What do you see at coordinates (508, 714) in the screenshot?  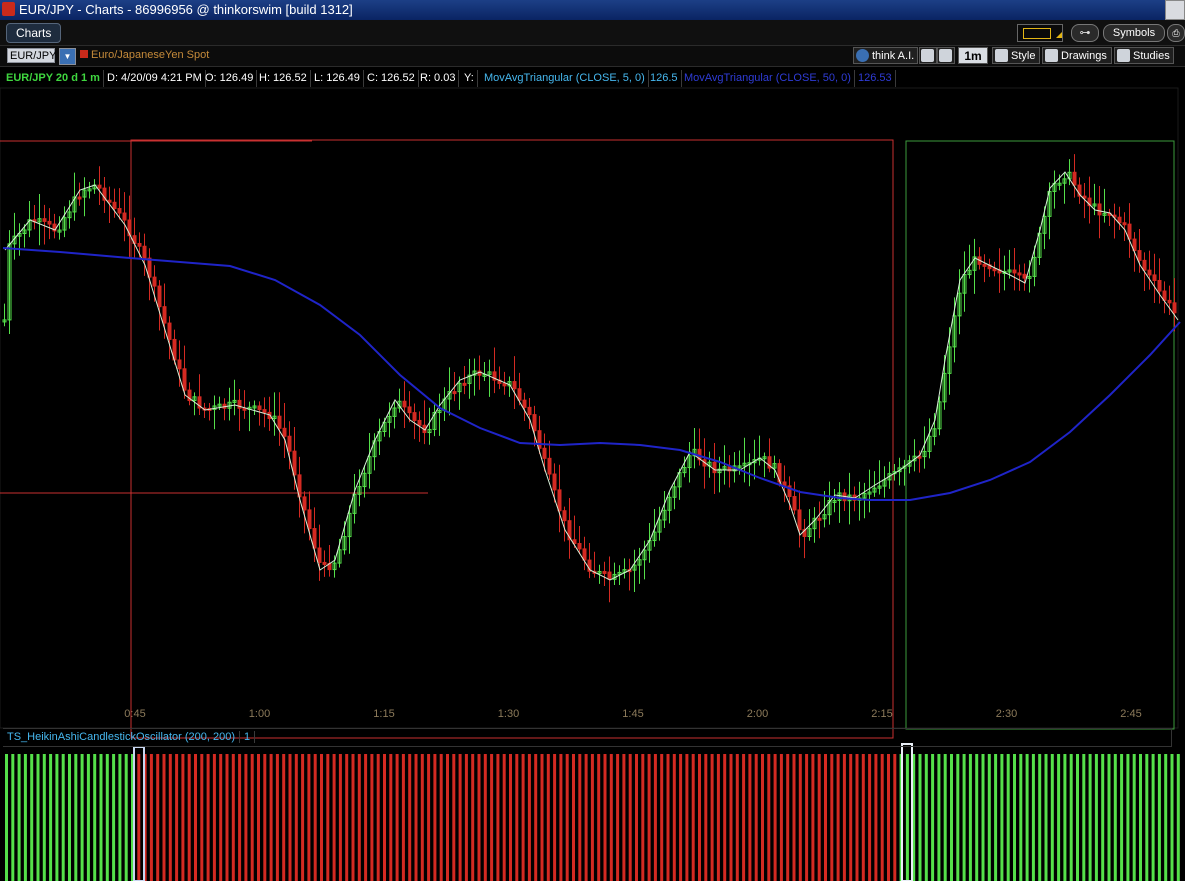 I see `time-axis-label: 1:30` at bounding box center [508, 714].